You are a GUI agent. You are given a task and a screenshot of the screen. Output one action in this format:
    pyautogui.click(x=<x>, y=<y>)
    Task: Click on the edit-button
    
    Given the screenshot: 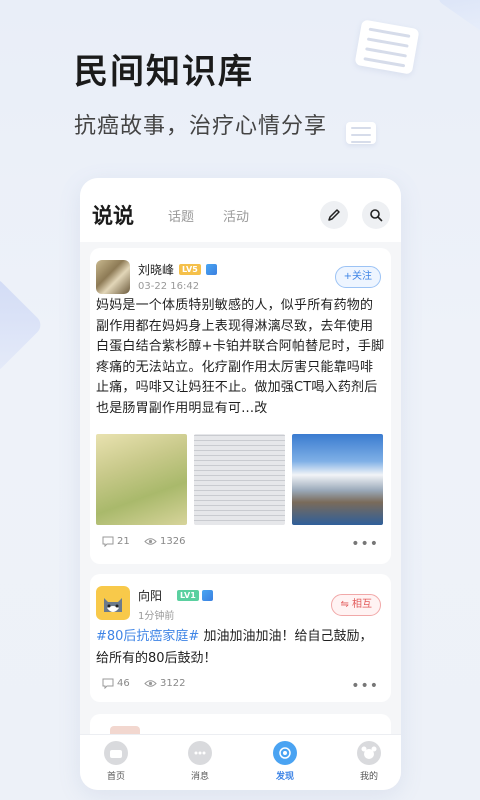 What is the action you would take?
    pyautogui.click(x=334, y=215)
    